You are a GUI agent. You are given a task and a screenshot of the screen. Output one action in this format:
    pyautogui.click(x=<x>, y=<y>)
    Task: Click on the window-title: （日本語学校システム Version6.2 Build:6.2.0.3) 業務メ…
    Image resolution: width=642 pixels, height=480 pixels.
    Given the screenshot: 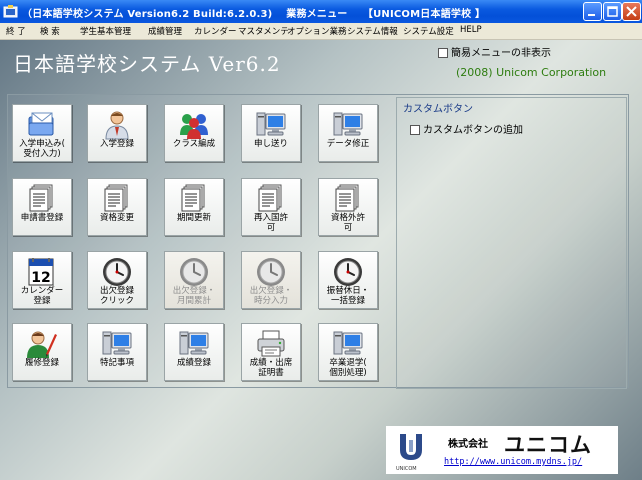 What is the action you would take?
    pyautogui.click(x=254, y=14)
    